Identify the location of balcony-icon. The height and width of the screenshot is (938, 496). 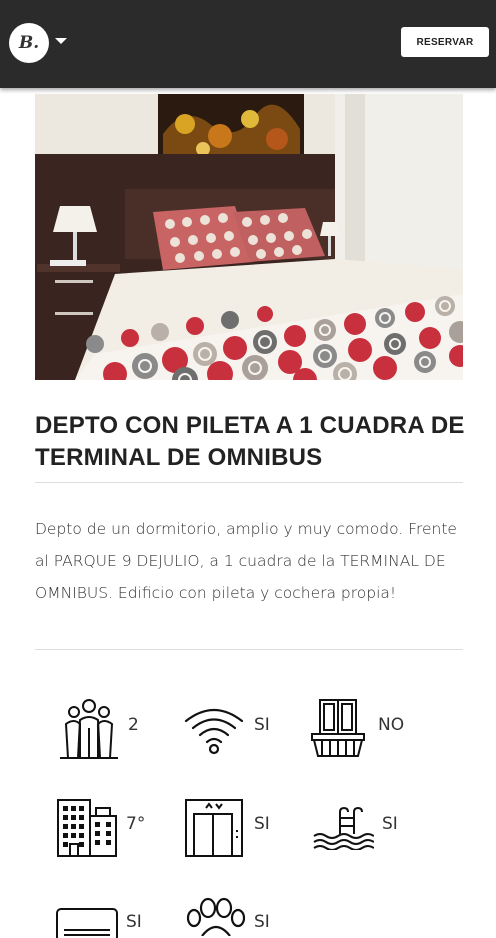
(338, 728).